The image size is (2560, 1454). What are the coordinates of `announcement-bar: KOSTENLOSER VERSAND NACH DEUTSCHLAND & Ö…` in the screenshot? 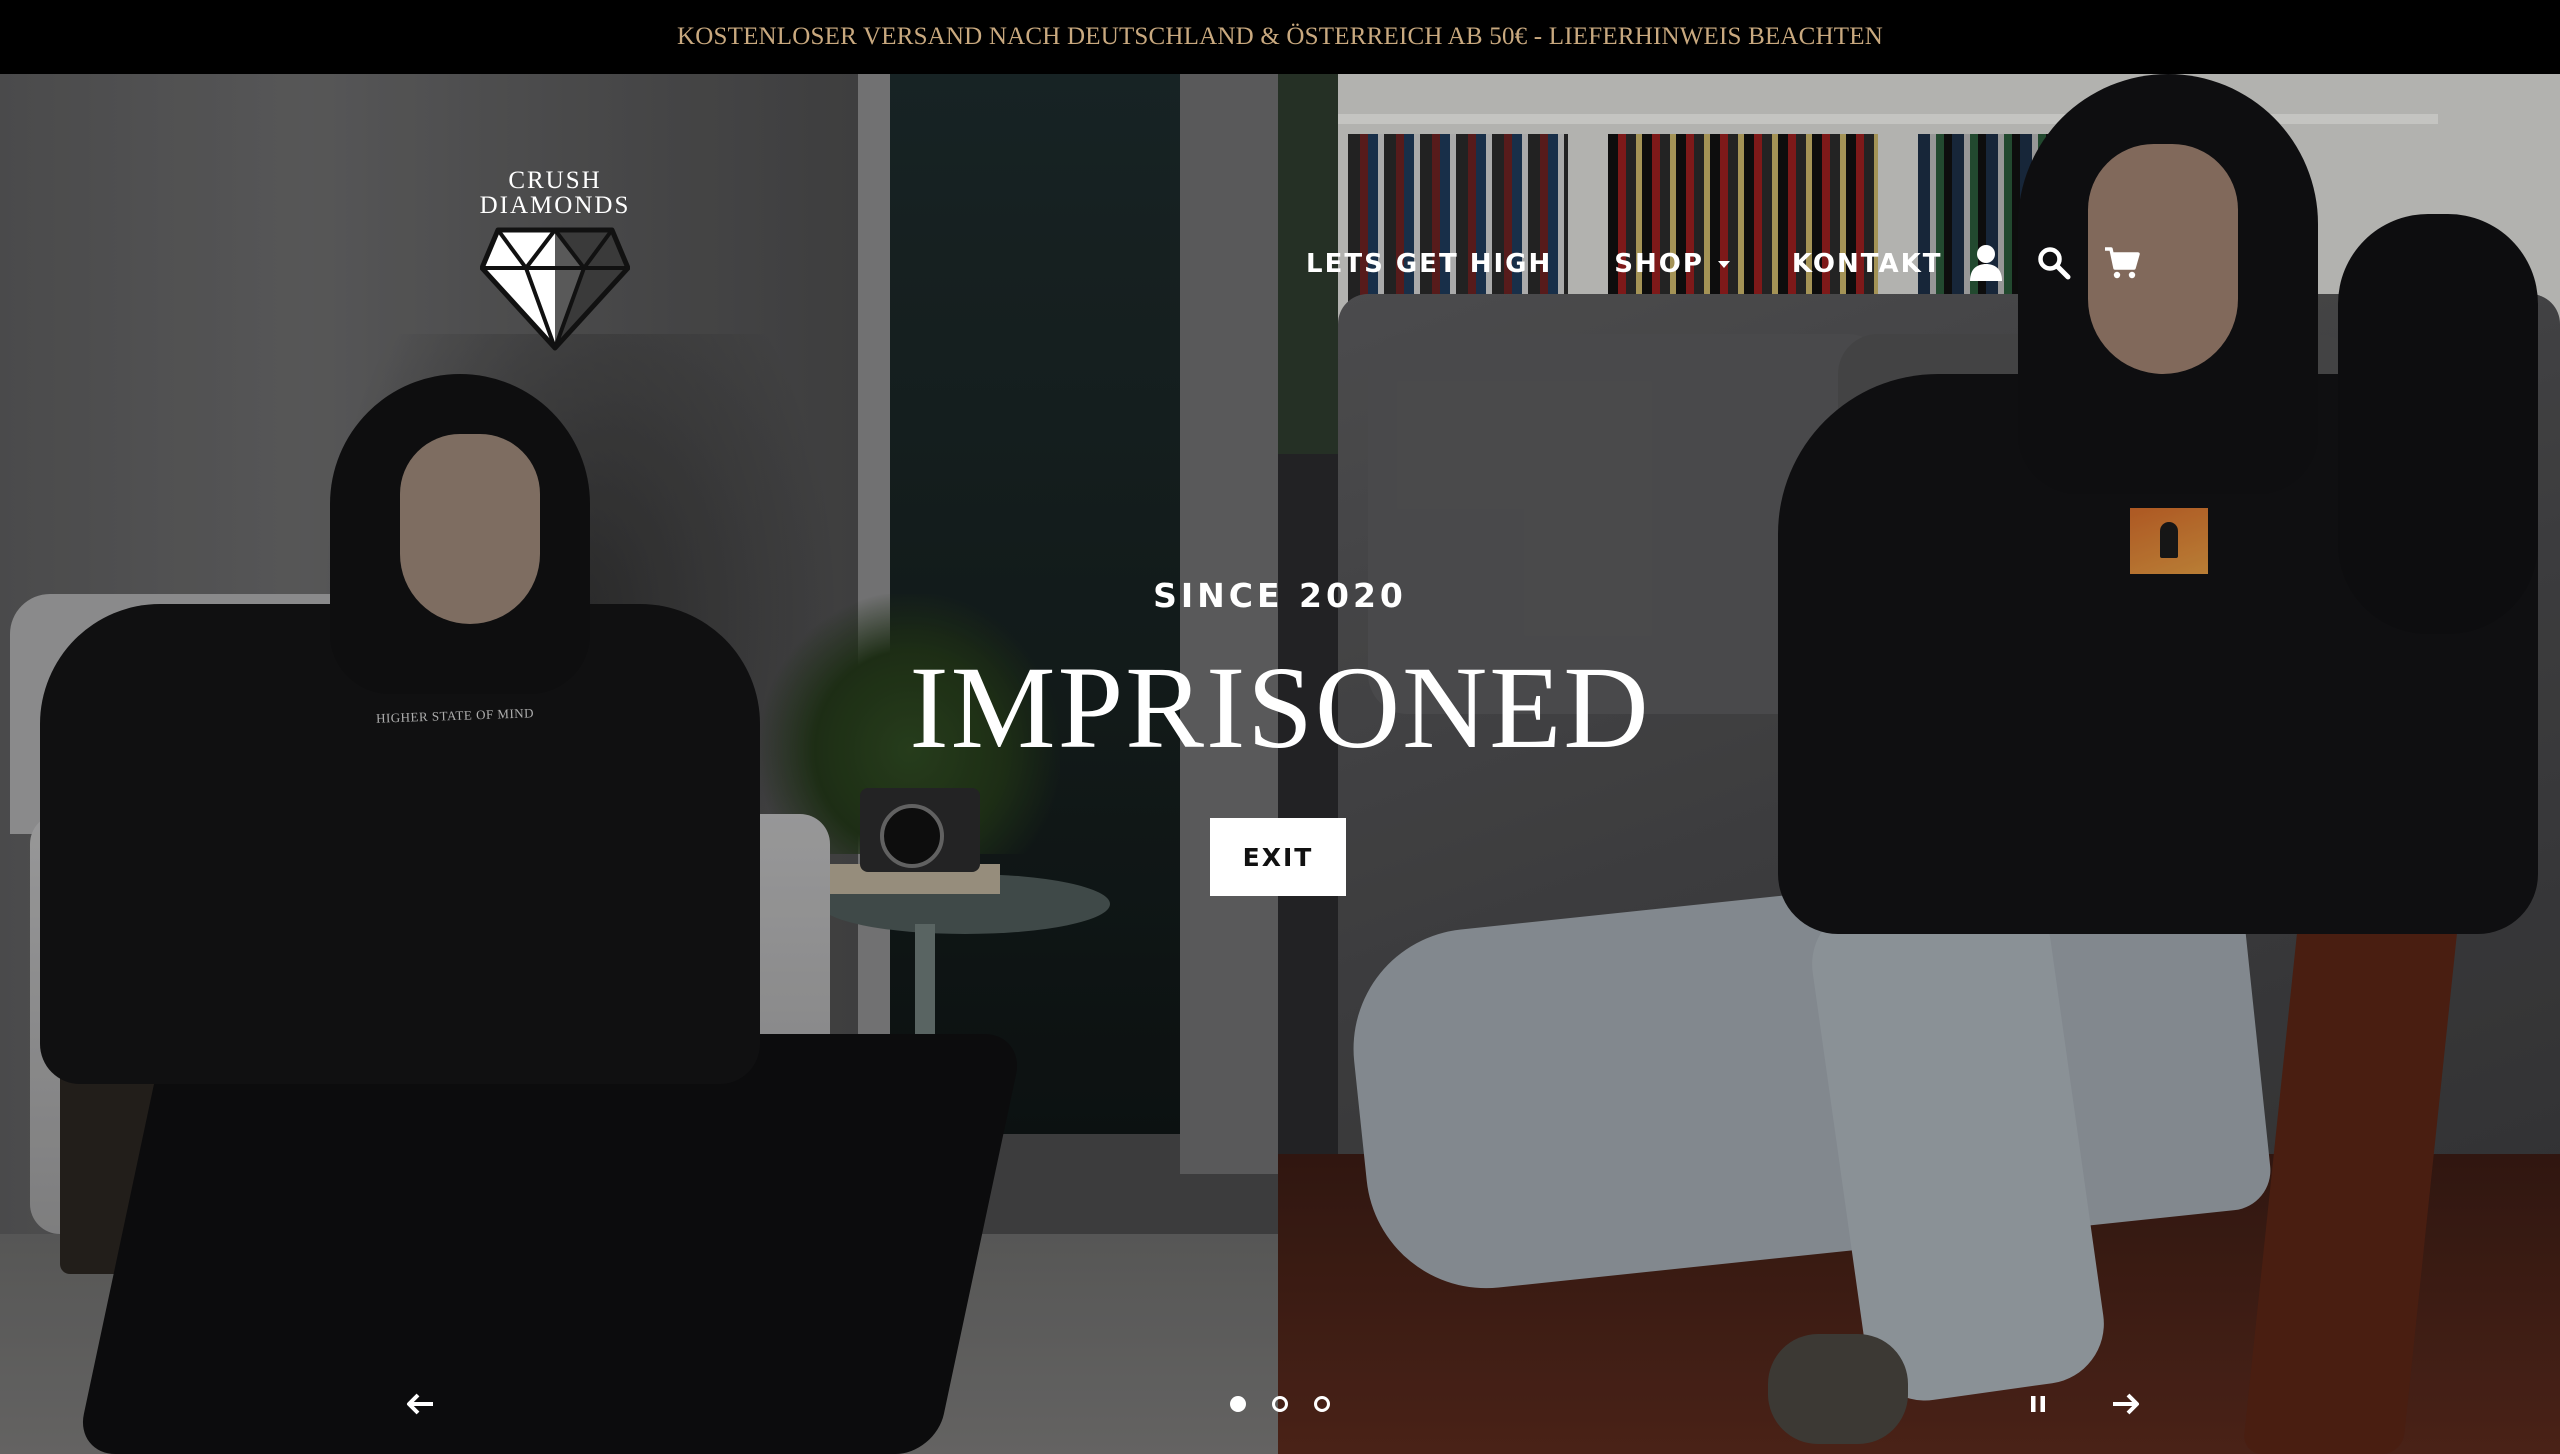 It's located at (1280, 37).